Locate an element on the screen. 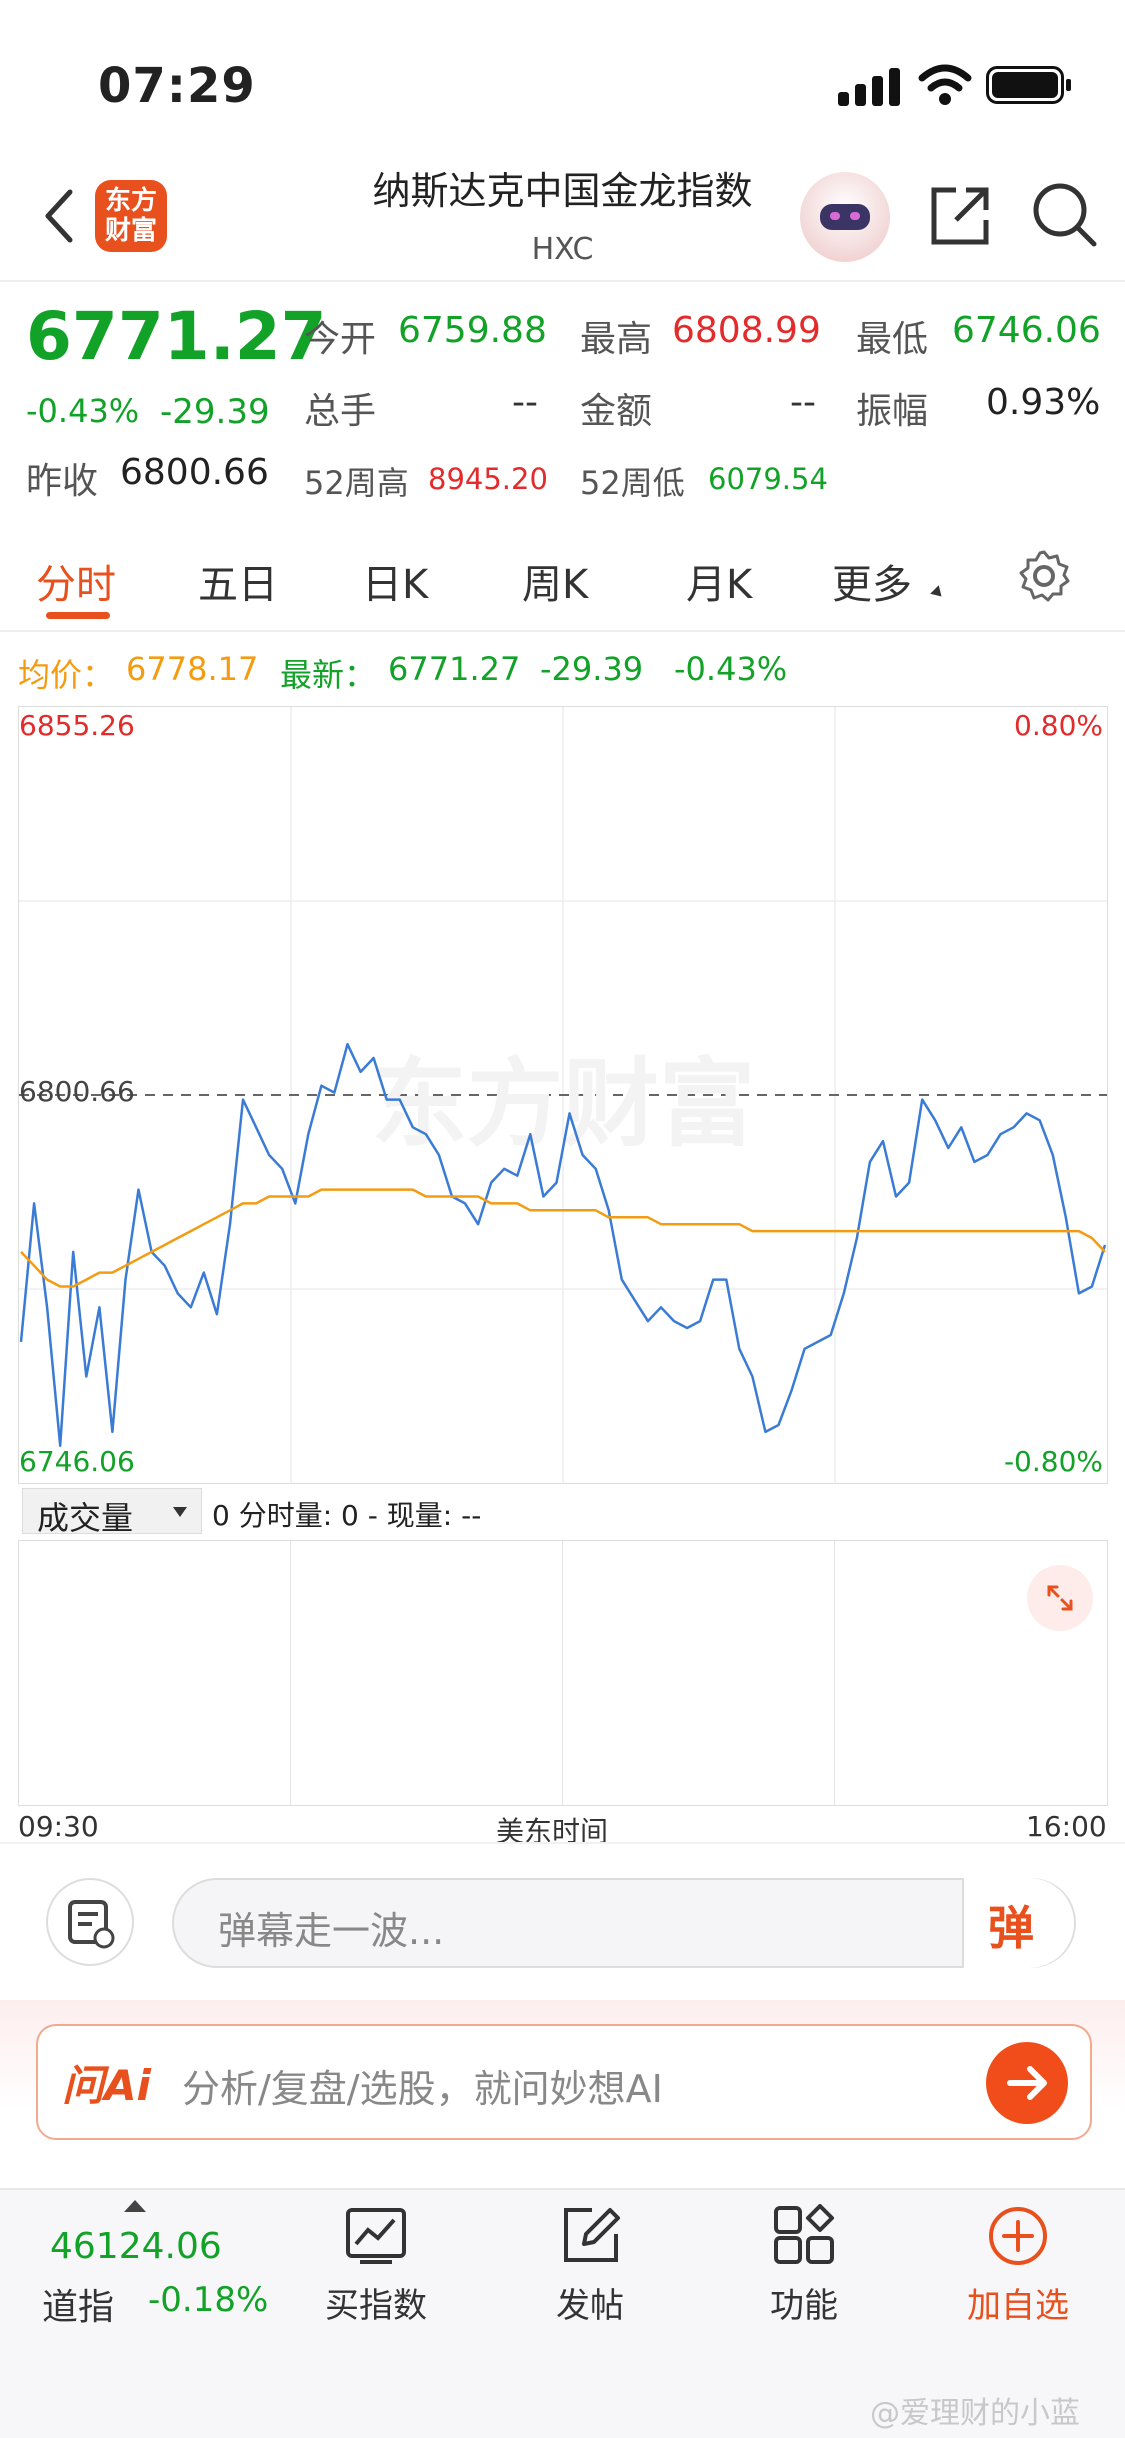 The image size is (1125, 2438). ai-robot-avatar is located at coordinates (845, 217).